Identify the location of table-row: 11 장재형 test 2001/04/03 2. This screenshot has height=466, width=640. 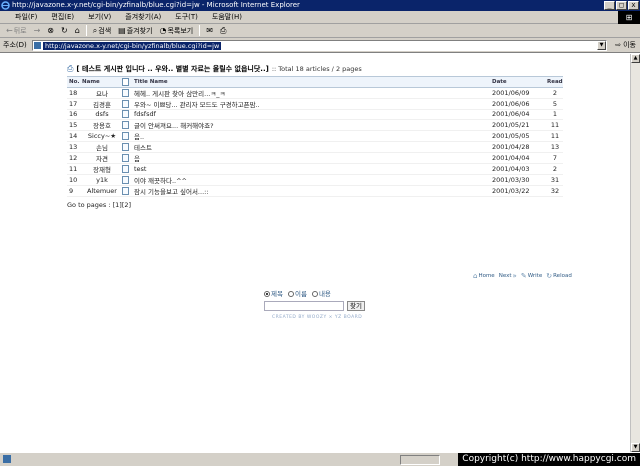
(315, 169).